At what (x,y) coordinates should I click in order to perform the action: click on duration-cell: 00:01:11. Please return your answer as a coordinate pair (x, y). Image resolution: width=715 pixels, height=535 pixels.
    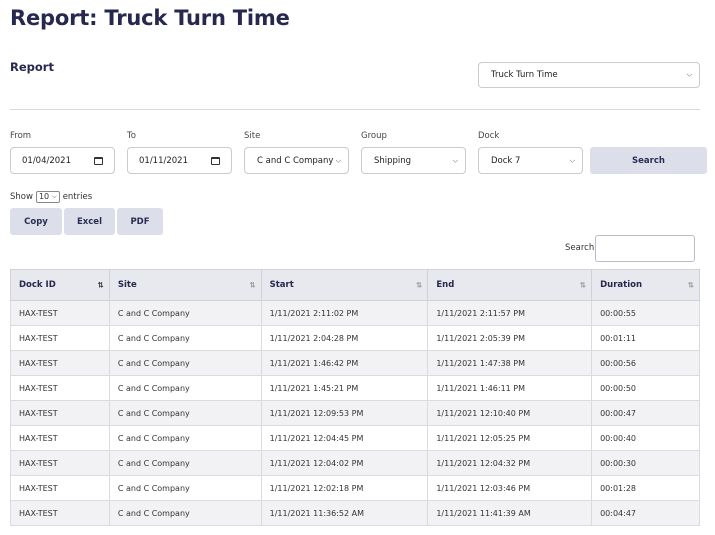
    Looking at the image, I should click on (645, 338).